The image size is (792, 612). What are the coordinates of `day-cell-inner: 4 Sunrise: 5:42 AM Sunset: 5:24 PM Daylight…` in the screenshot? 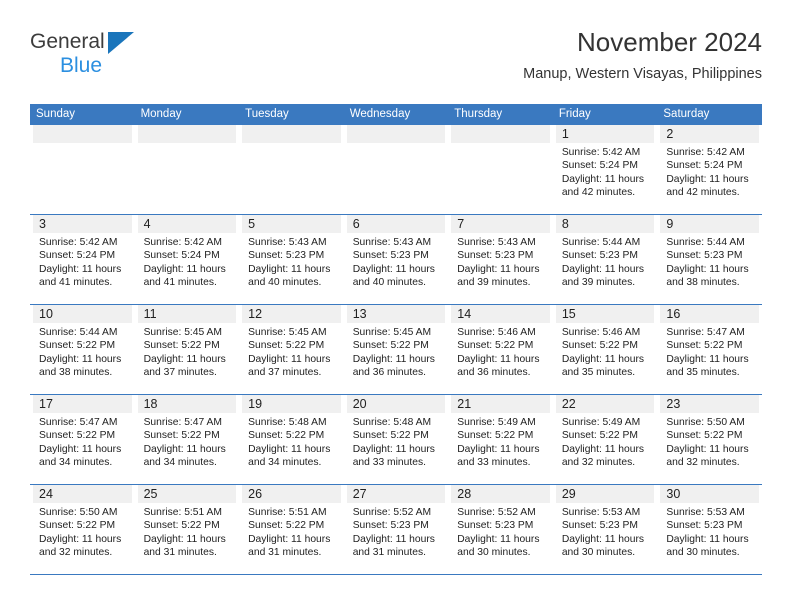 It's located at (187, 259).